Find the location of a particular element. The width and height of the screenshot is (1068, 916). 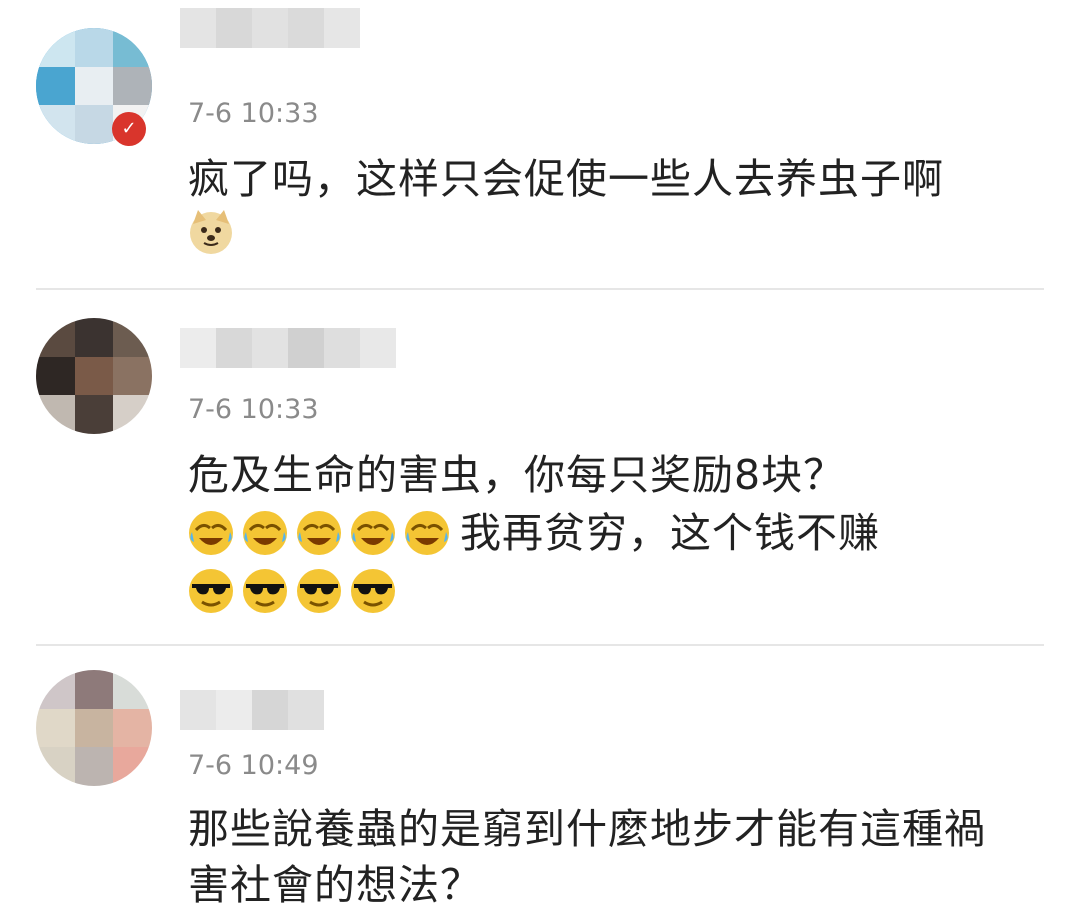

comment-text: 那些說養蟲的是窮到什麼地步才能有這種禍 is located at coordinates (587, 829).